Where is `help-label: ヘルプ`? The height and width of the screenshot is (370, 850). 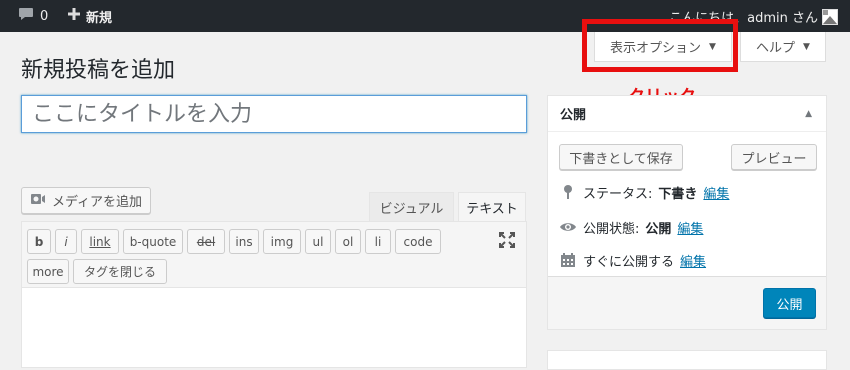
help-label: ヘルプ is located at coordinates (776, 48).